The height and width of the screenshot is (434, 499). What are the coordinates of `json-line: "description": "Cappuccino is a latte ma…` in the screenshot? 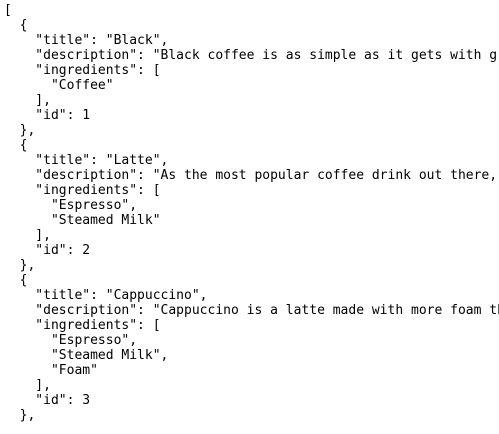 It's located at (251, 310).